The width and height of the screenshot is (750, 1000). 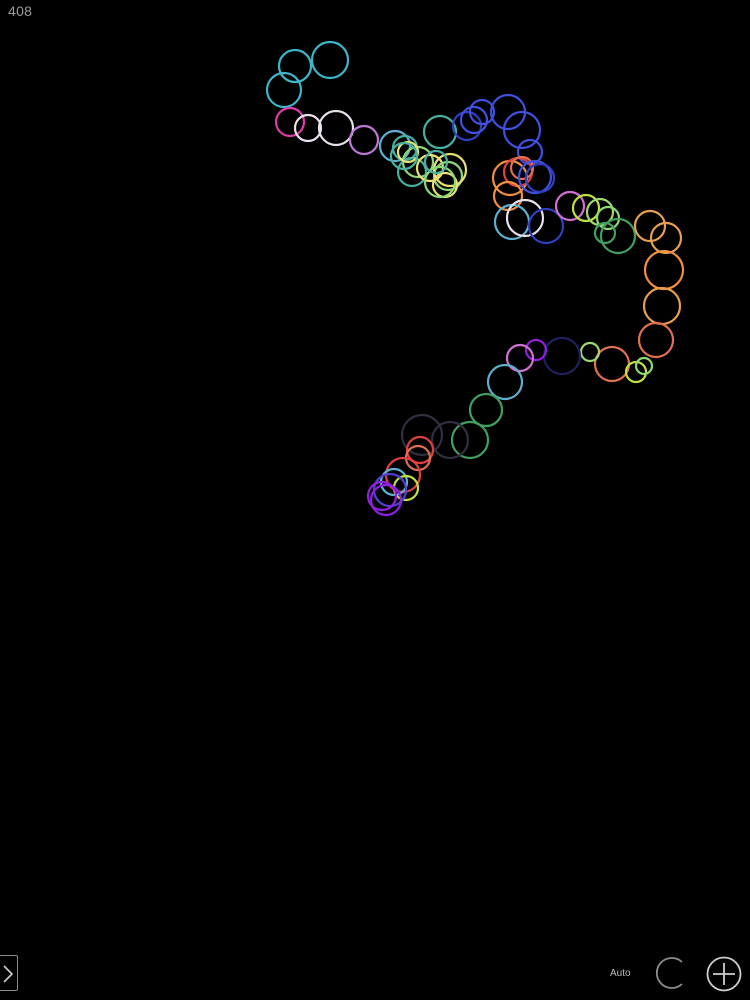 I want to click on clear-button, so click(x=672, y=973).